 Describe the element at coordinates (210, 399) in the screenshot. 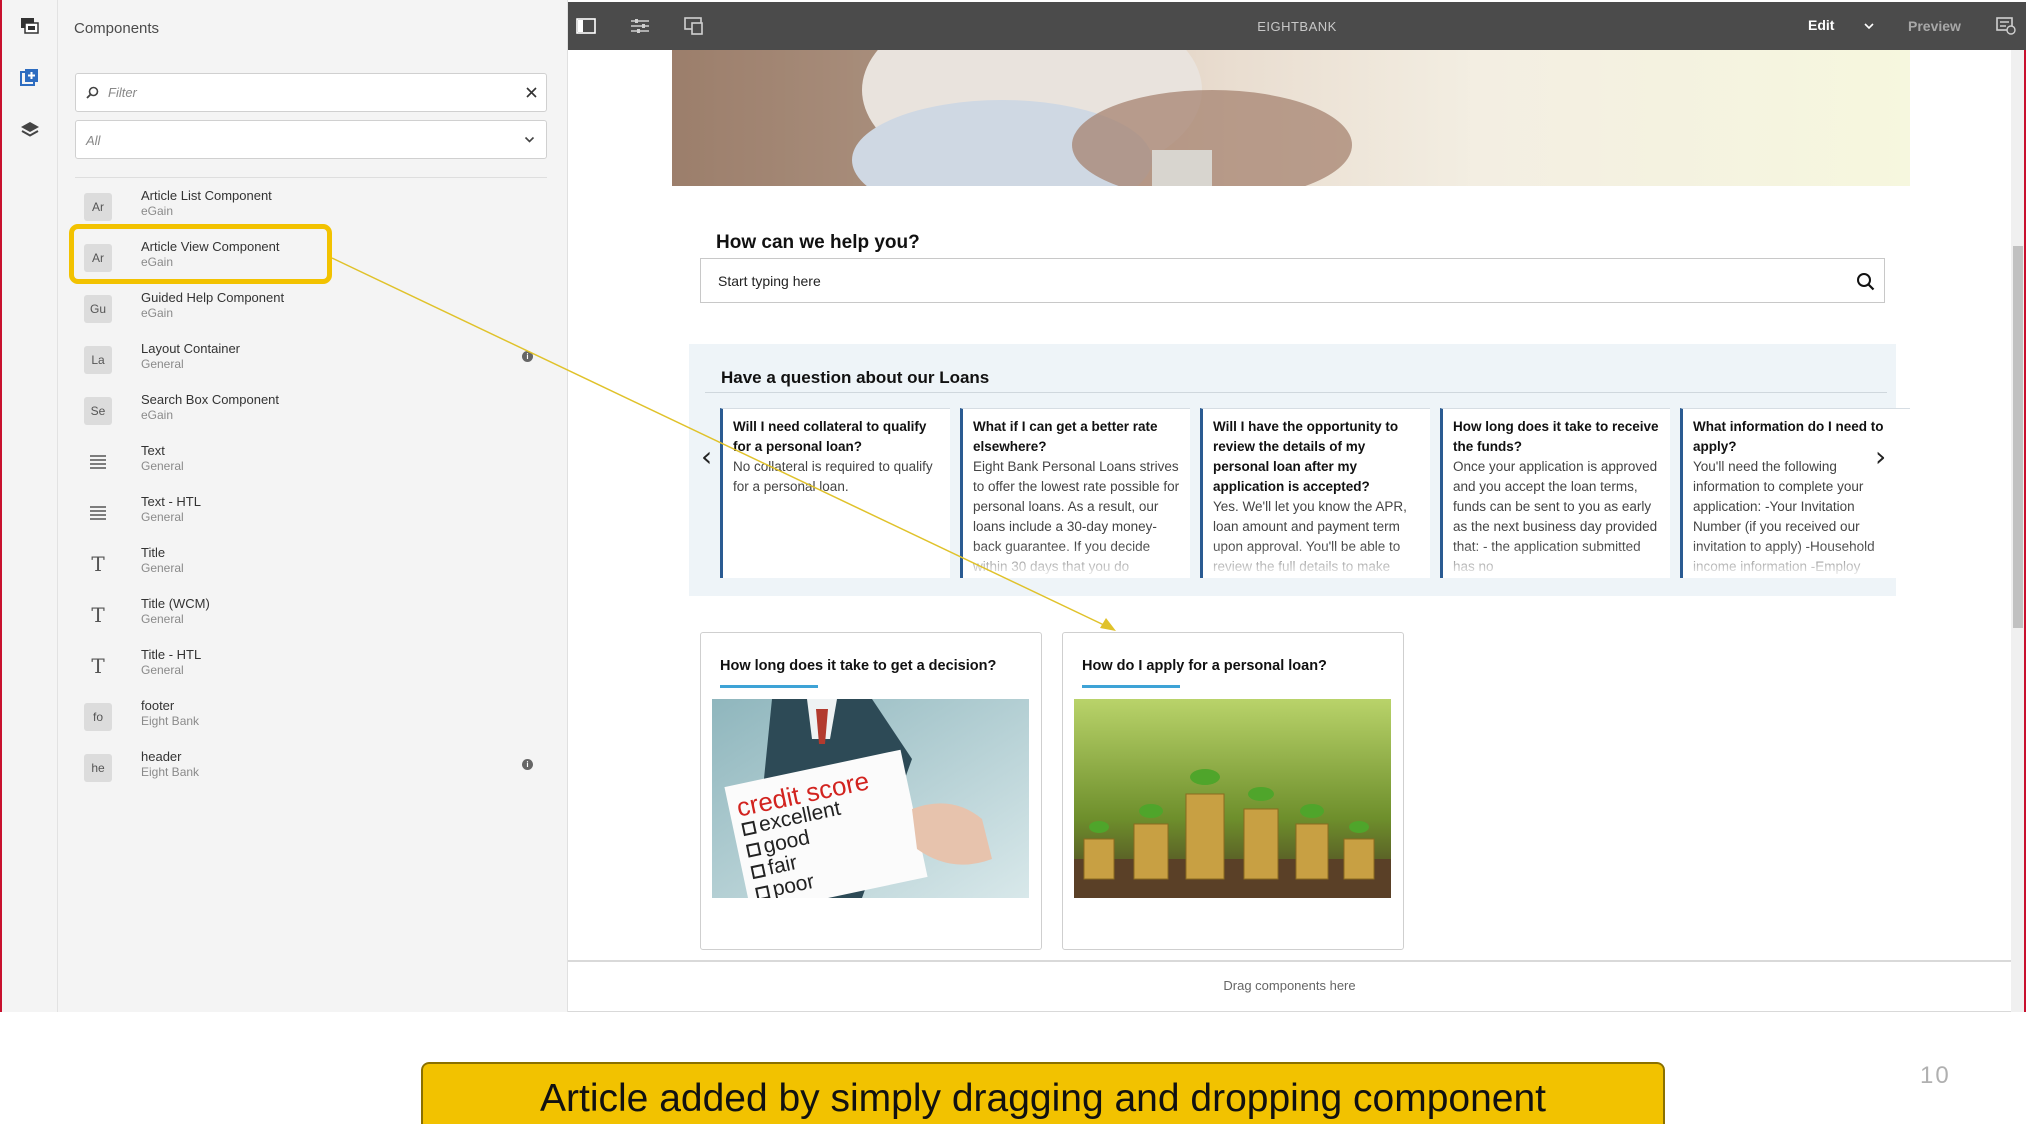

I see `component-name: Search Box Component` at that location.